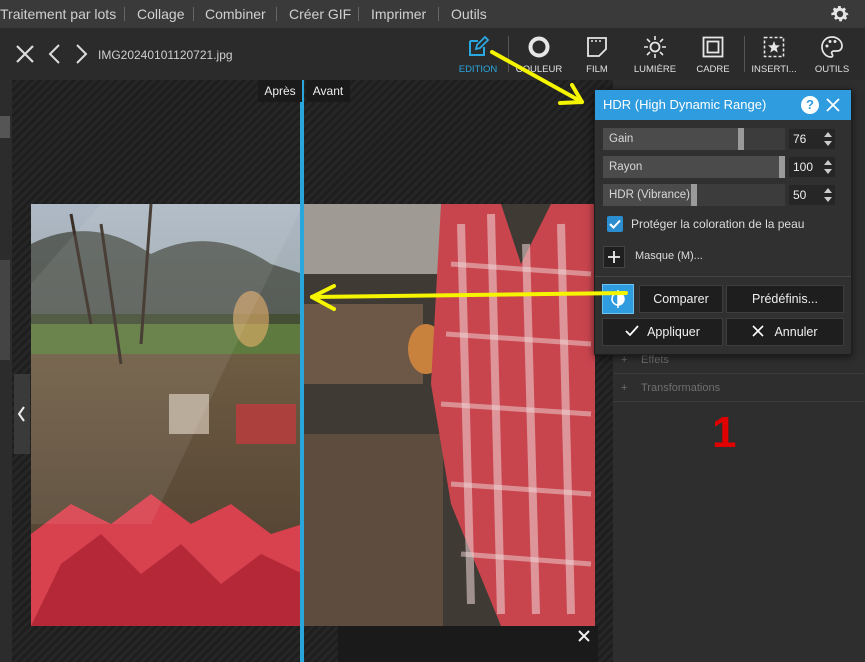 This screenshot has height=662, width=865. What do you see at coordinates (723, 276) in the screenshot?
I see `dialog-divider` at bounding box center [723, 276].